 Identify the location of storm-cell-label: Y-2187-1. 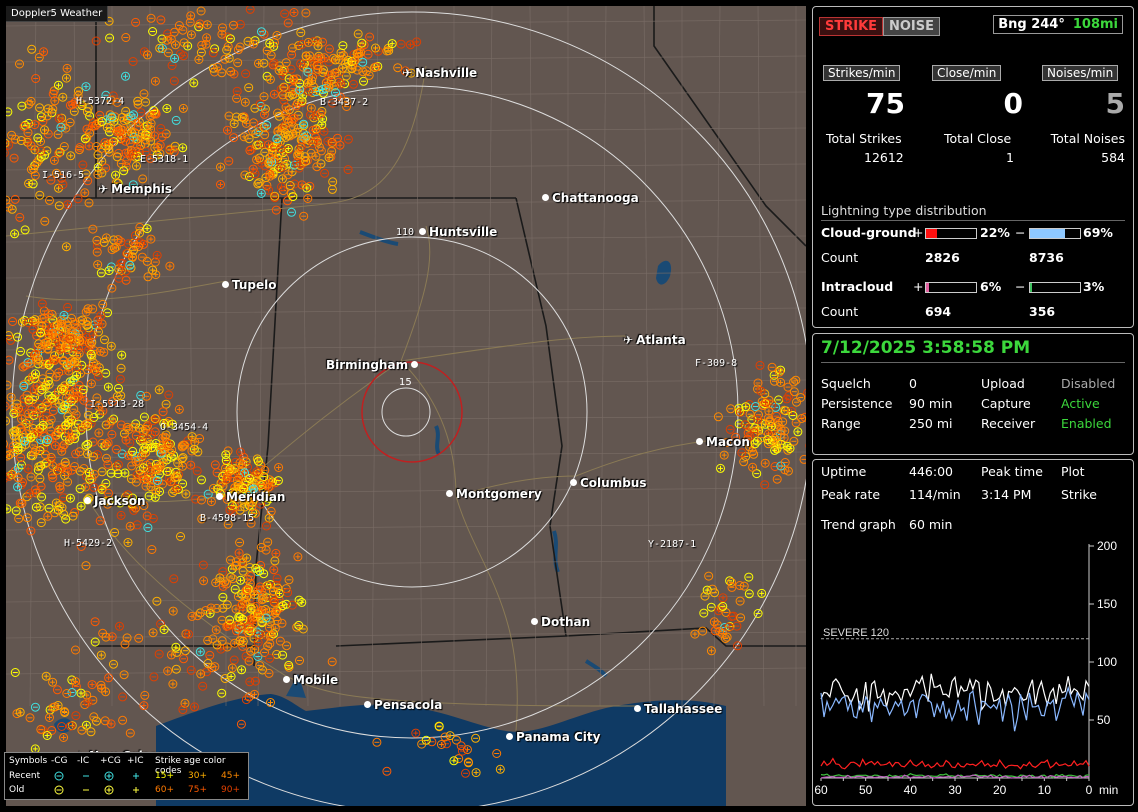
(672, 544).